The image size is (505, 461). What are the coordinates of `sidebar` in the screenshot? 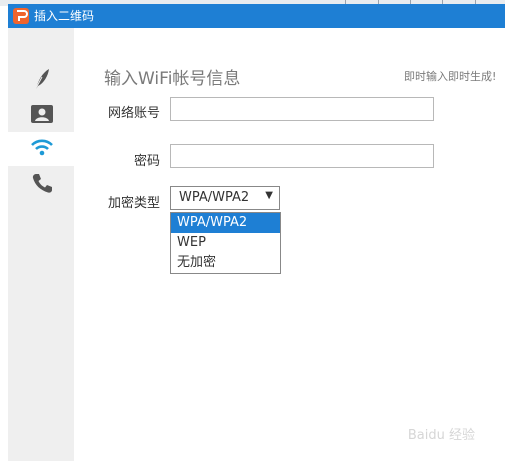 It's located at (41, 244).